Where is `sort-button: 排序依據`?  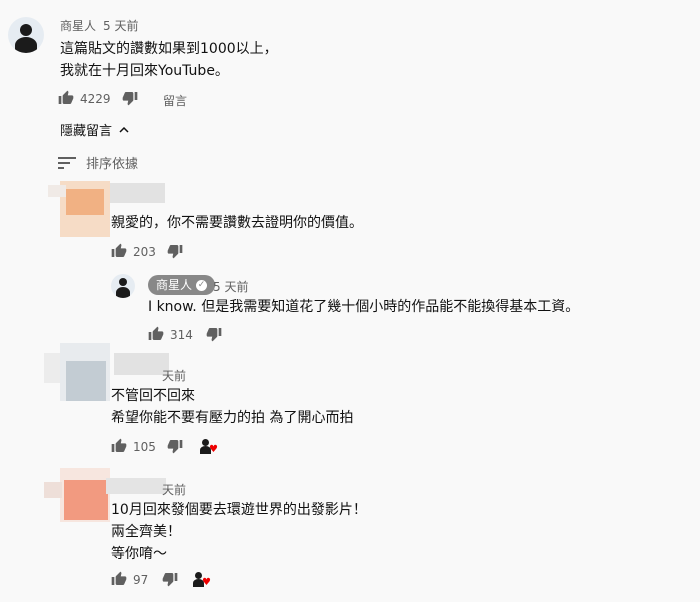 sort-button: 排序依據 is located at coordinates (98, 162).